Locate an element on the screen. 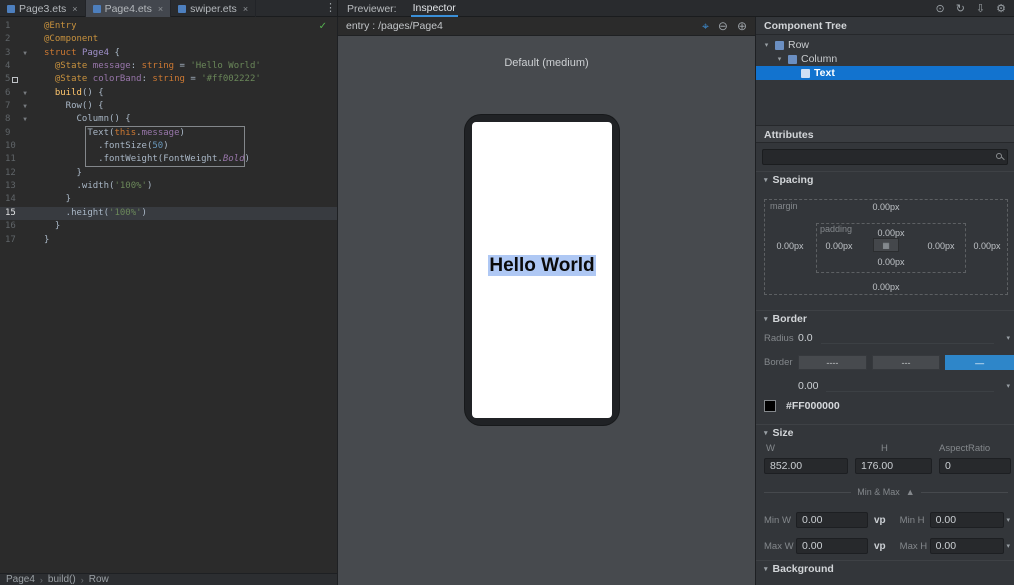 The width and height of the screenshot is (1014, 585). gutter: 9 is located at coordinates (22, 133).